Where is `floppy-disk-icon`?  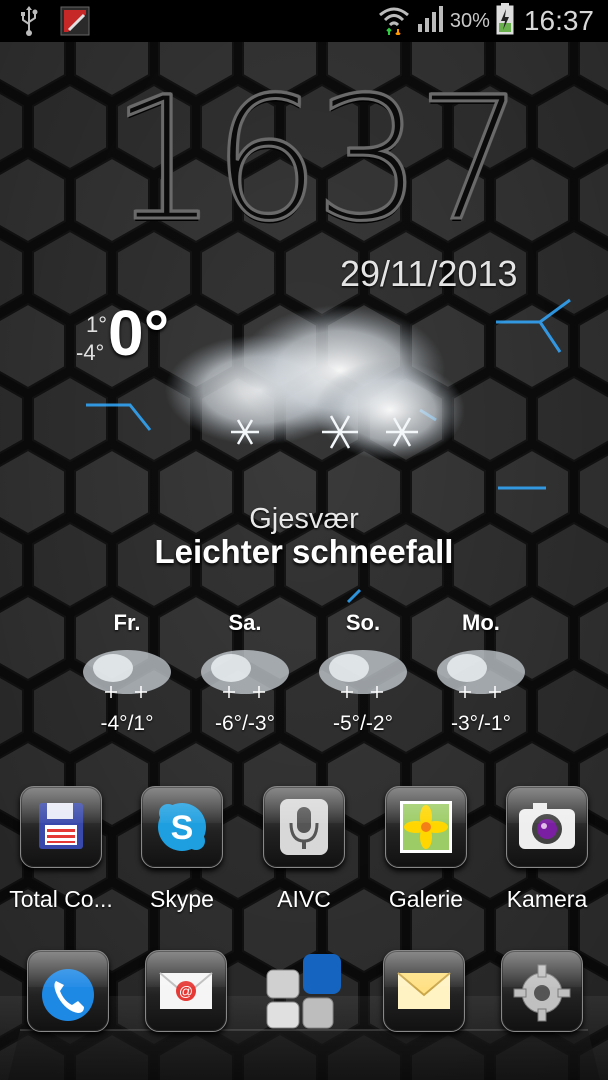
floppy-disk-icon is located at coordinates (61, 827).